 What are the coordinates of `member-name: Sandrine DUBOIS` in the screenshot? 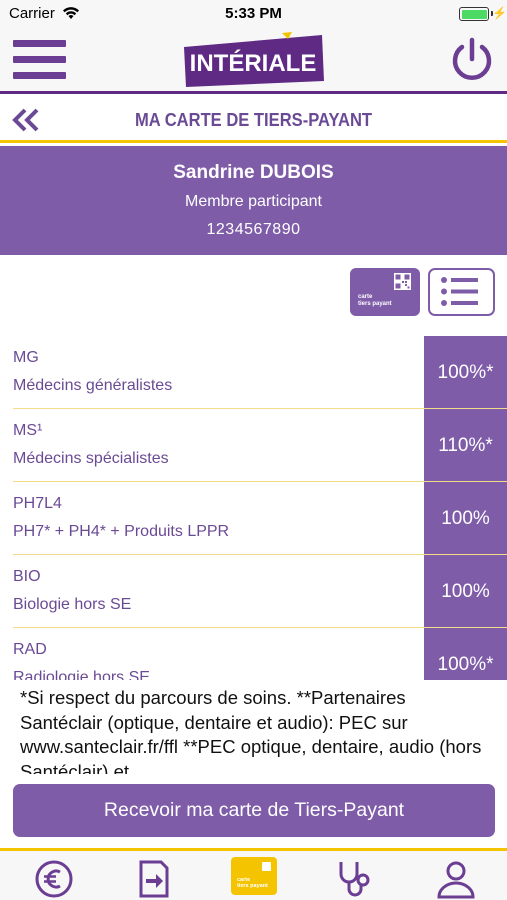 It's located at (253, 172).